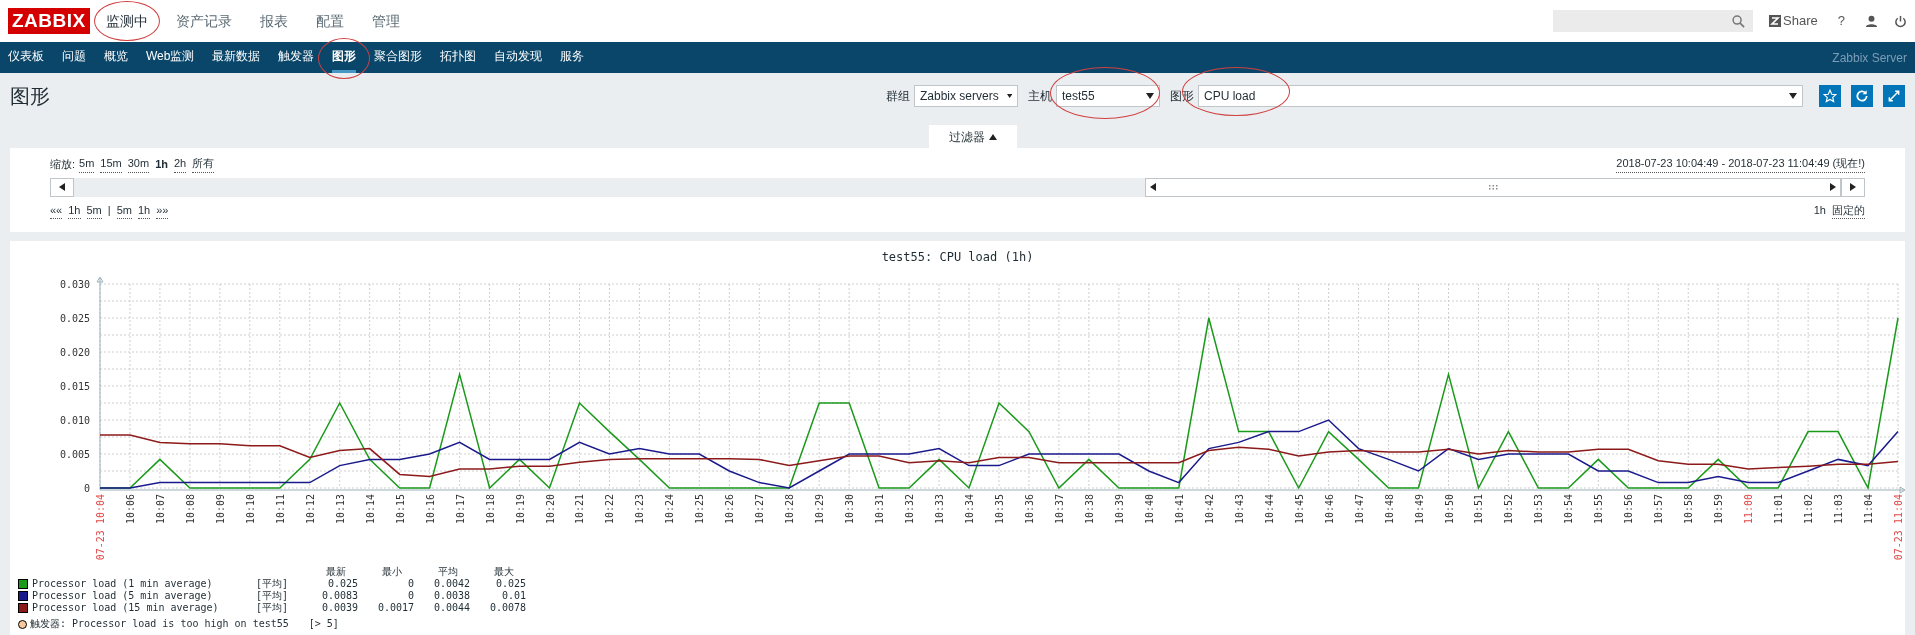  What do you see at coordinates (1871, 21) in the screenshot?
I see `user-icon` at bounding box center [1871, 21].